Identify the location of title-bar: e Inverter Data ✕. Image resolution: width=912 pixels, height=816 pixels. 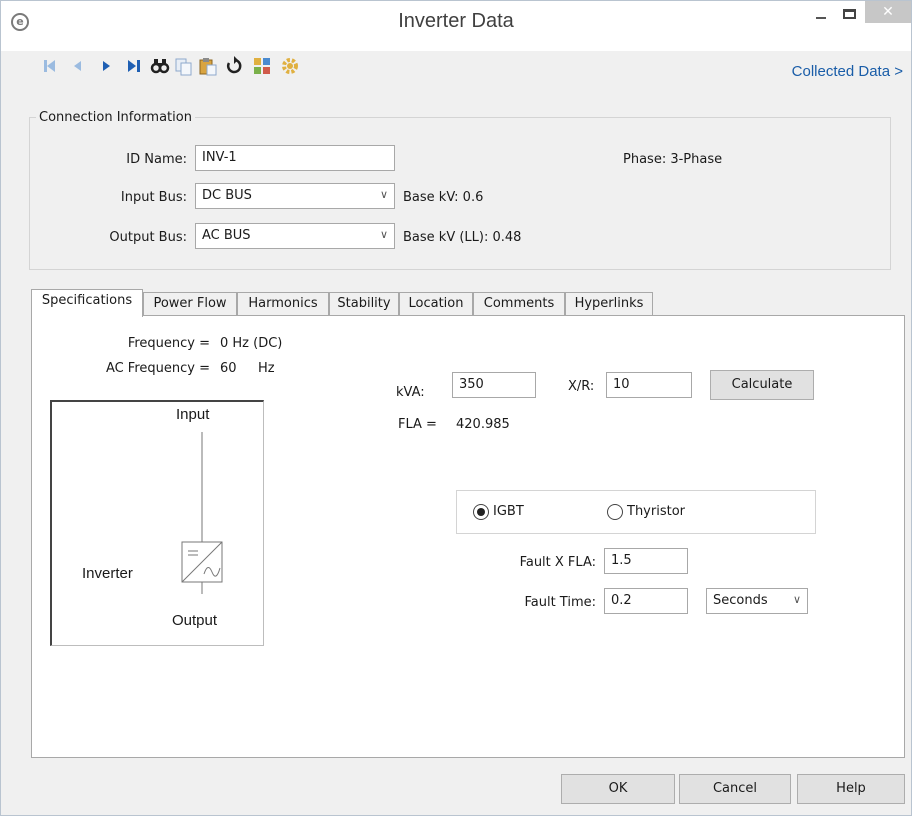
(456, 26).